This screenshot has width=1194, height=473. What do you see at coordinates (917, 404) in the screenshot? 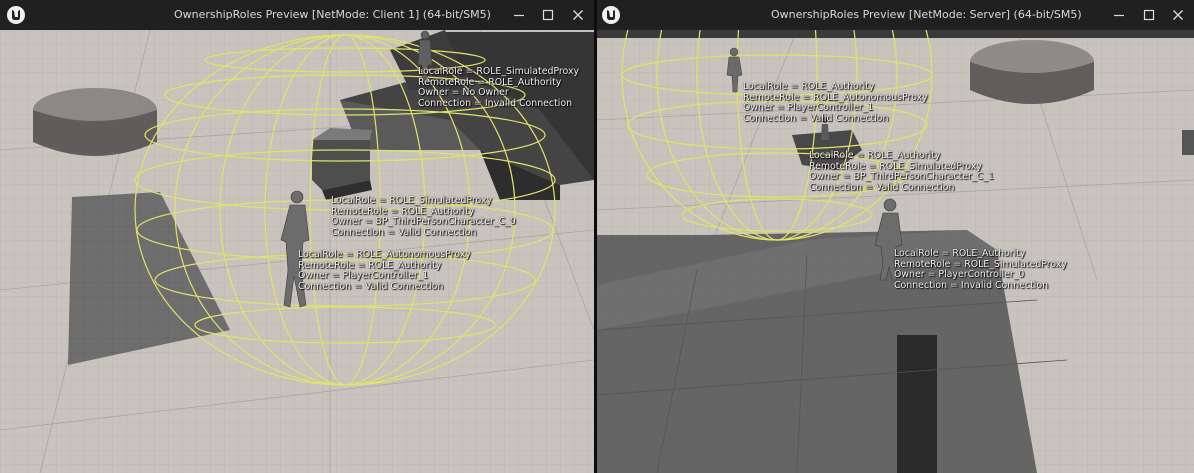
I see `dark-pillar` at bounding box center [917, 404].